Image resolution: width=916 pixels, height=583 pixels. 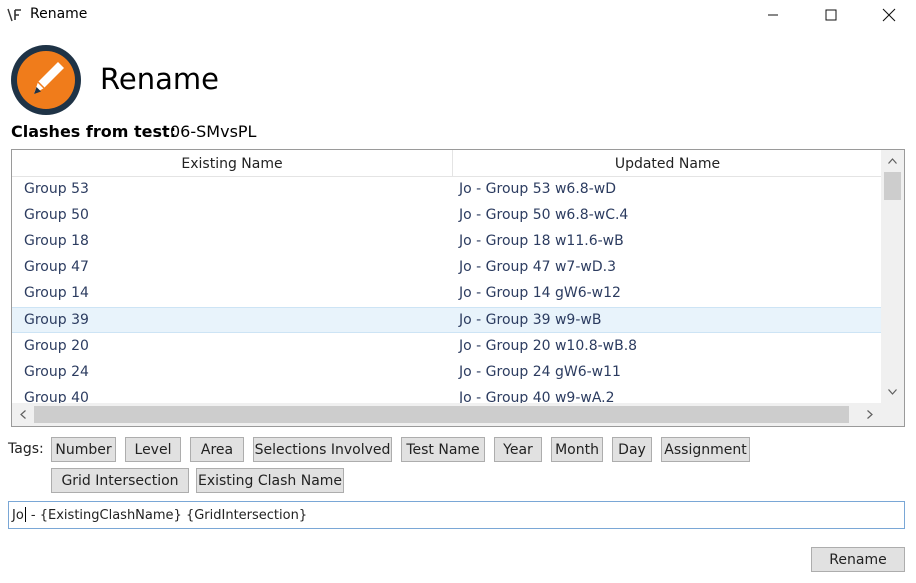 What do you see at coordinates (892, 414) in the screenshot?
I see `scrollbar-corner` at bounding box center [892, 414].